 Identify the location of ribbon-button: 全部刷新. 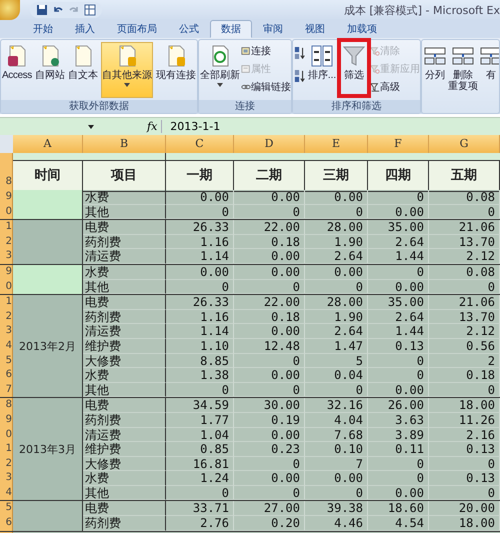
(219, 70).